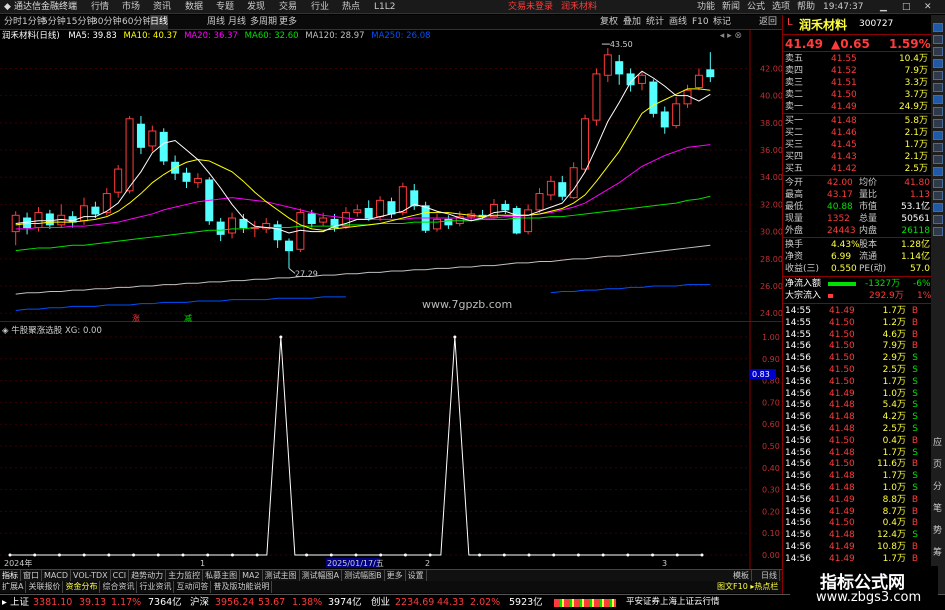  I want to click on period-30min: 30分钟, so click(106, 22).